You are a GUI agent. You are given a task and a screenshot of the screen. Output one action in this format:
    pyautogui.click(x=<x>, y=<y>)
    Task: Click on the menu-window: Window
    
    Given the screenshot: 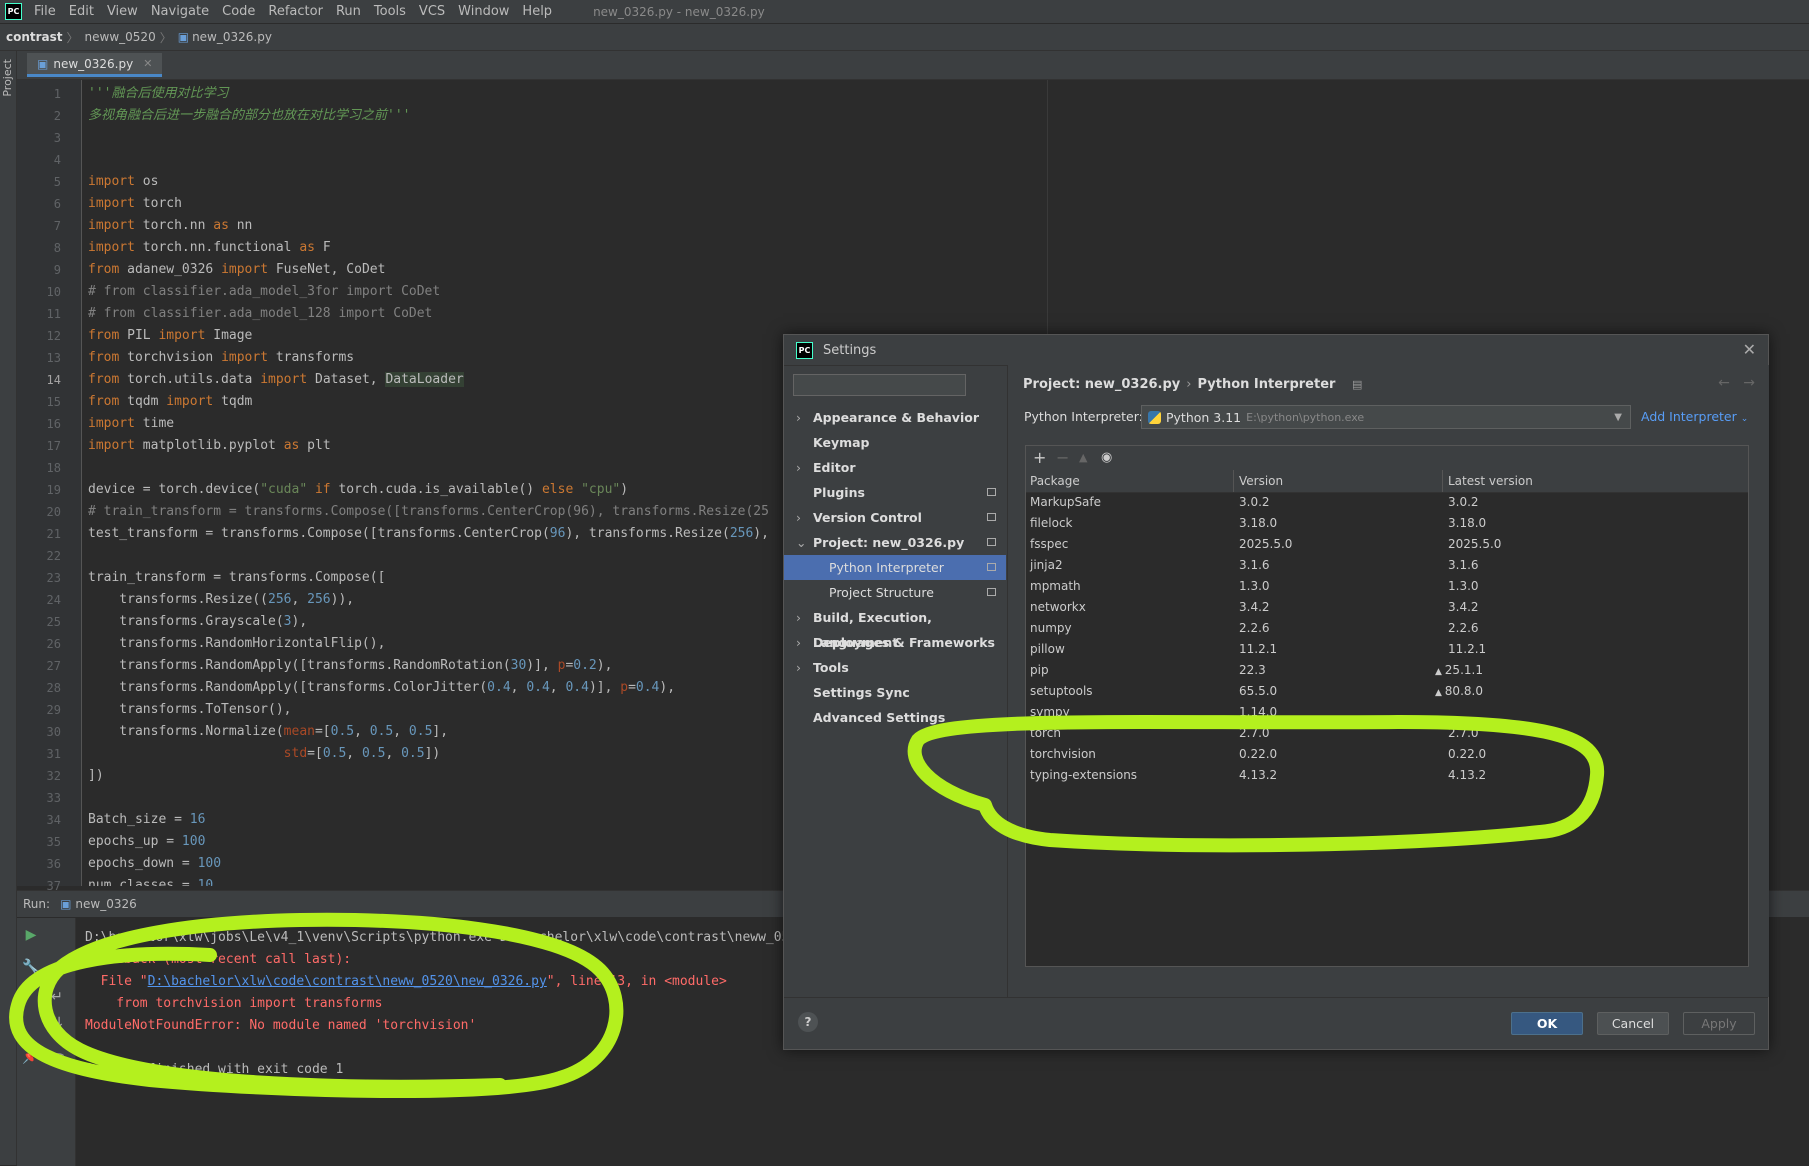 What is the action you would take?
    pyautogui.click(x=483, y=11)
    